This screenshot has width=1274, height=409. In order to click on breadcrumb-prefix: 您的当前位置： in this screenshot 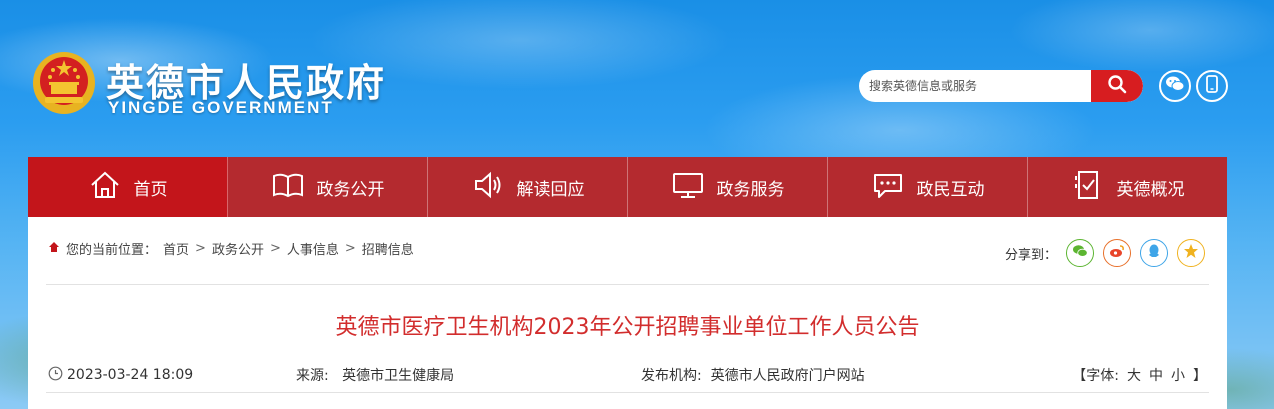, I will do `click(112, 250)`.